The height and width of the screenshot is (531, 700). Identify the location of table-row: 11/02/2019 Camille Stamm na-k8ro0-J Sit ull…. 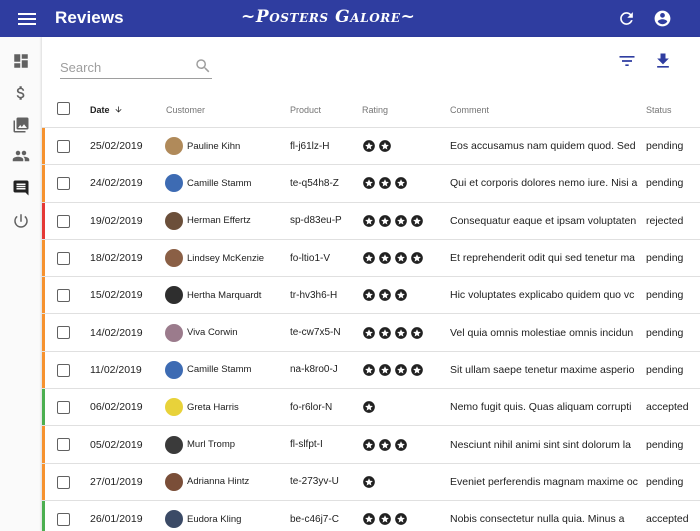
(371, 370).